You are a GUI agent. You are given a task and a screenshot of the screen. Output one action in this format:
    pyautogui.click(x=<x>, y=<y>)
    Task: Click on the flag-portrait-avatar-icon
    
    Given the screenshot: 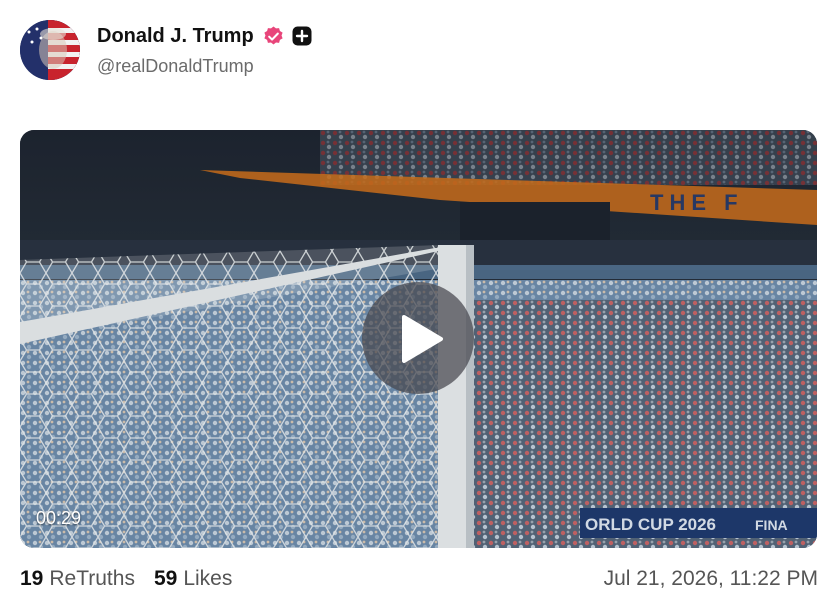 What is the action you would take?
    pyautogui.click(x=50, y=50)
    